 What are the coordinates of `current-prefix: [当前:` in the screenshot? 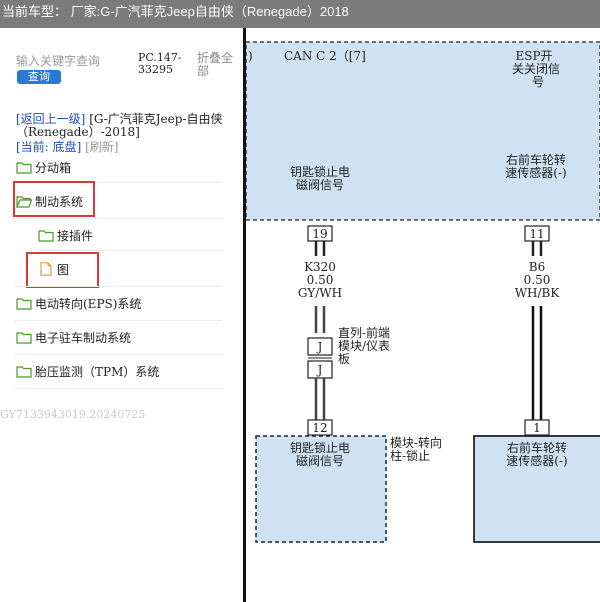 It's located at (34, 147).